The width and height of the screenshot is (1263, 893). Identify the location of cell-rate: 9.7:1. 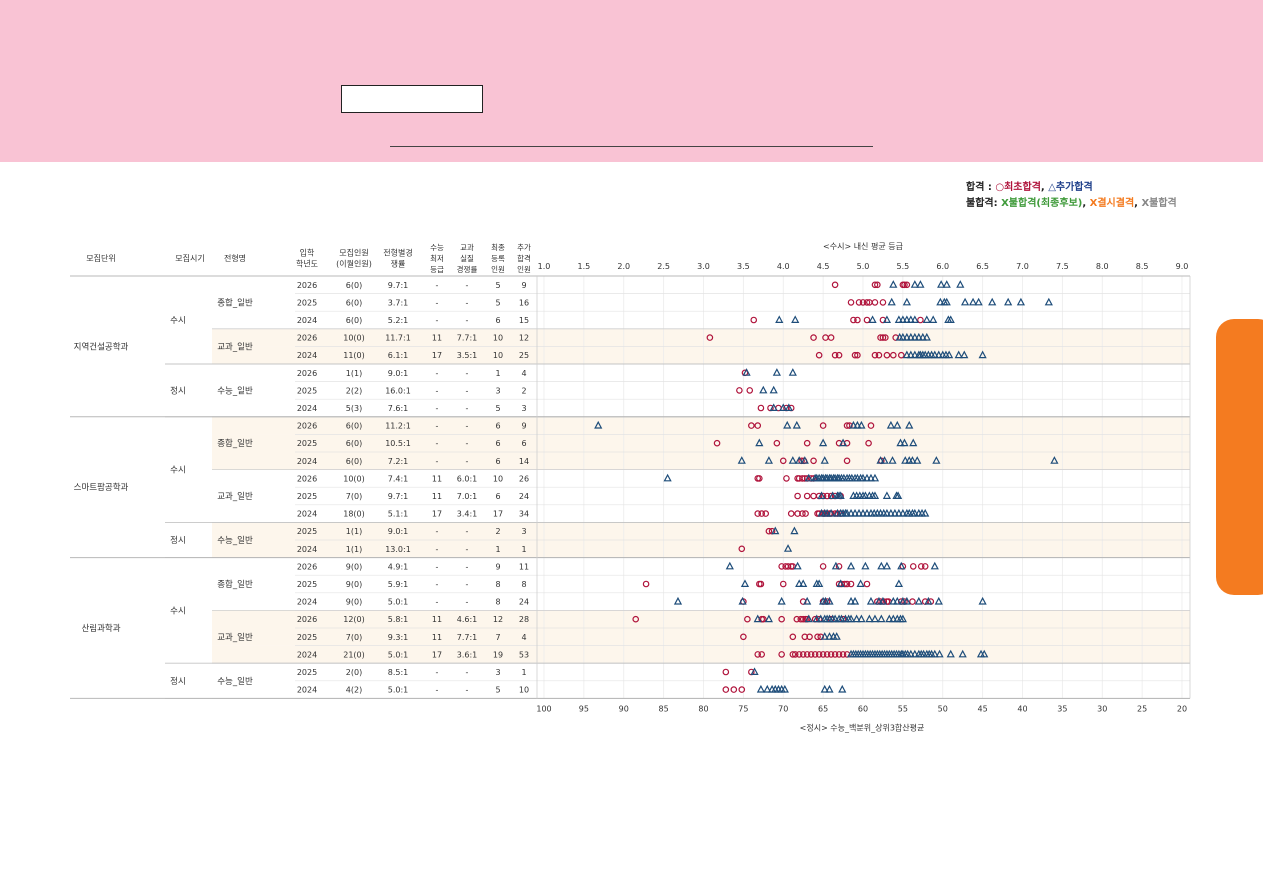
(398, 285).